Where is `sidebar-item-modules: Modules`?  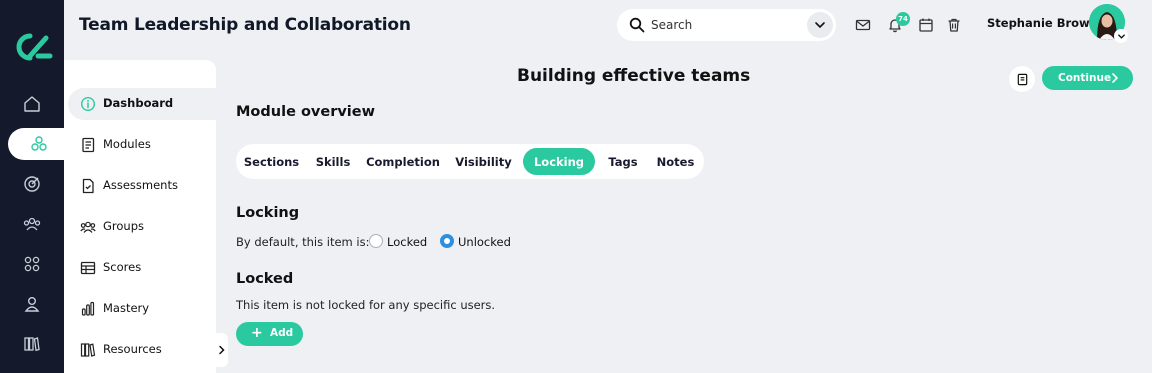
sidebar-item-modules: Modules is located at coordinates (142, 145).